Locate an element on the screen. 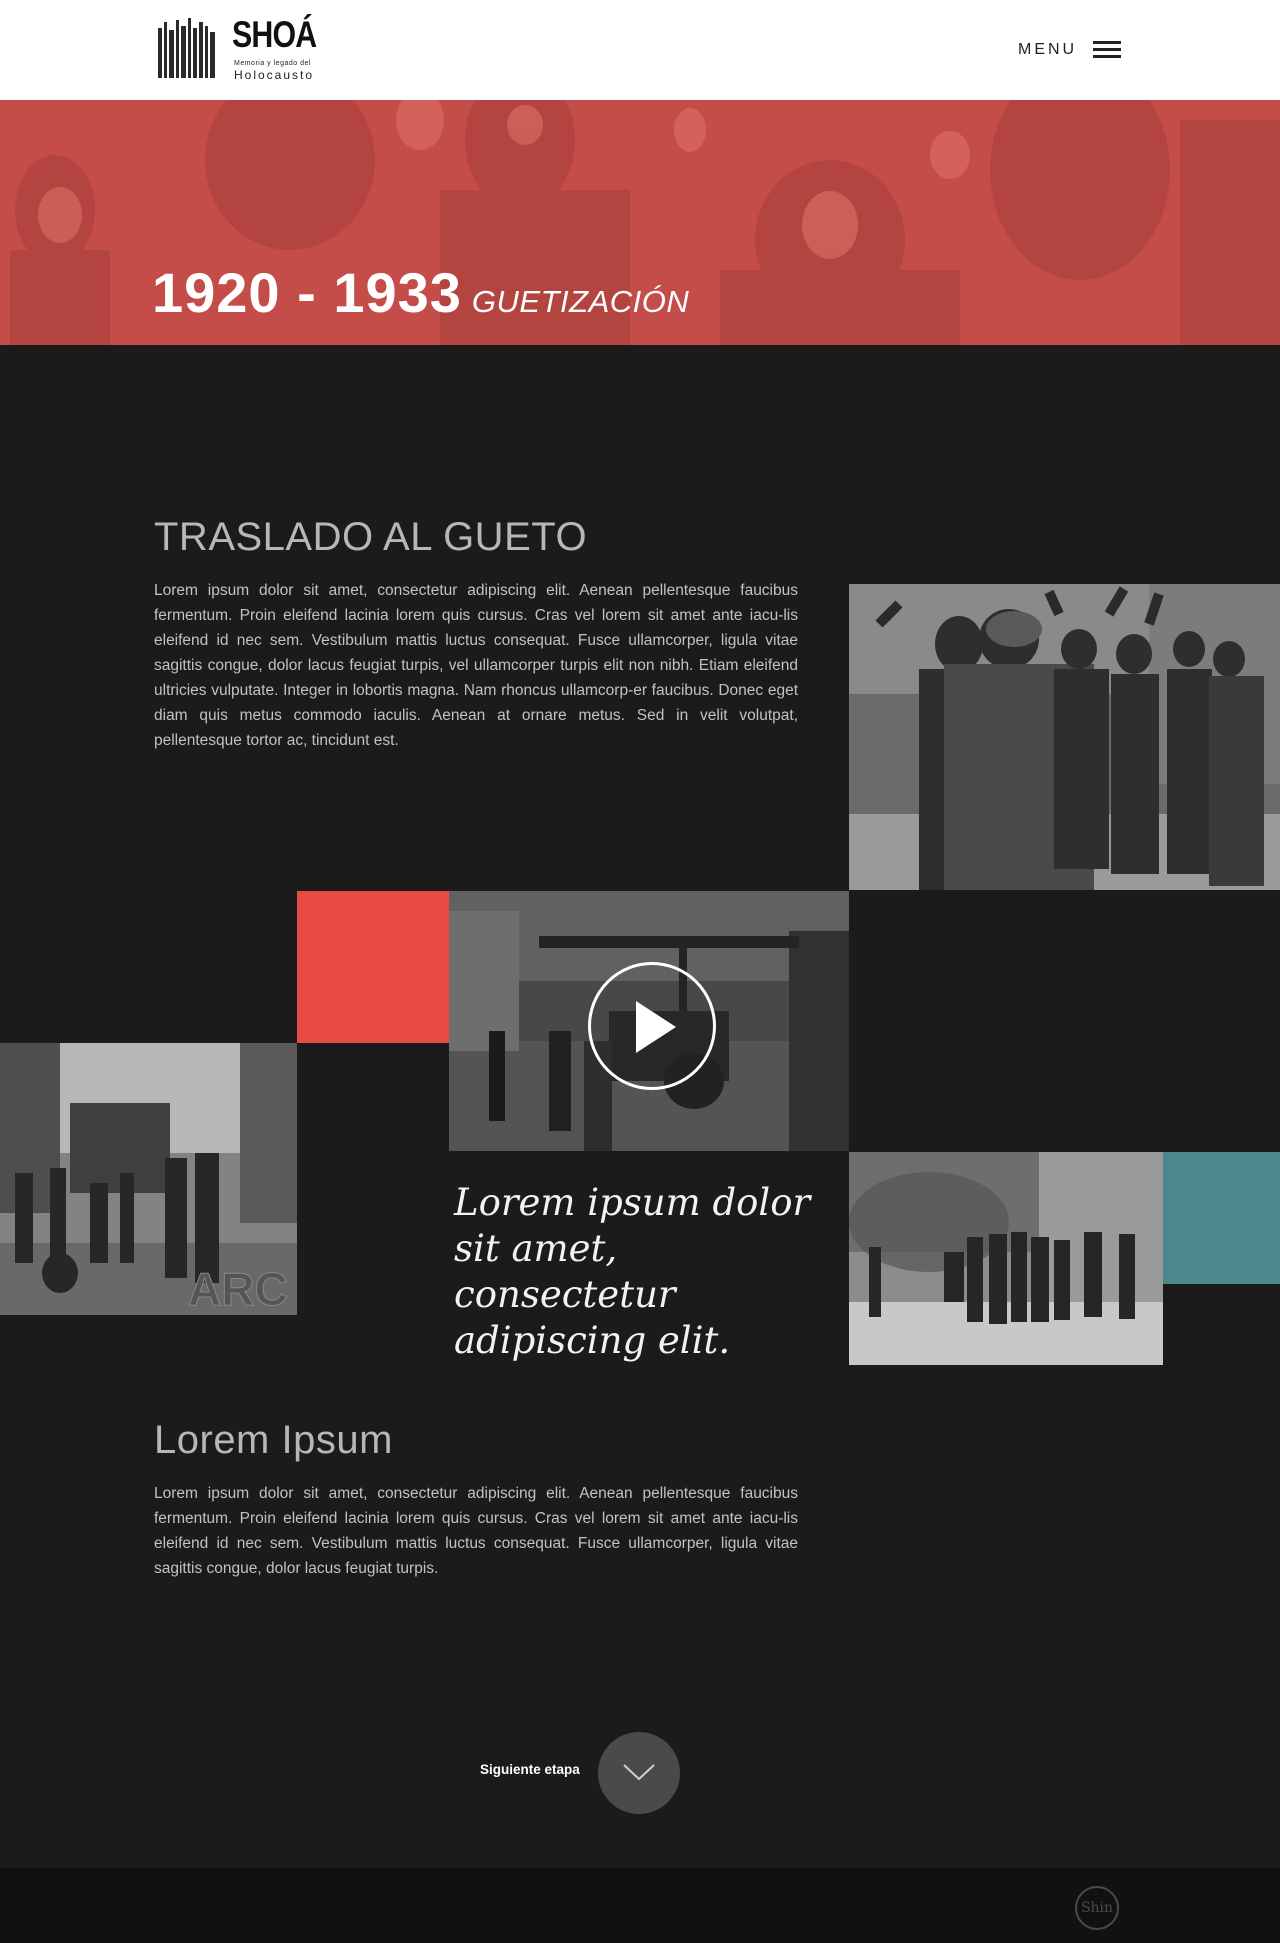 Image resolution: width=1280 pixels, height=1943 pixels. menu-button: MENU is located at coordinates (1070, 50).